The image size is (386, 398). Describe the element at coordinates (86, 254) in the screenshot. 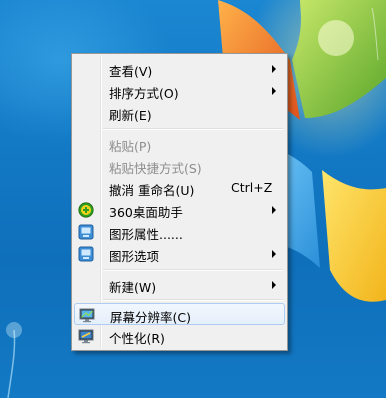

I see `graphics-options-icon` at that location.